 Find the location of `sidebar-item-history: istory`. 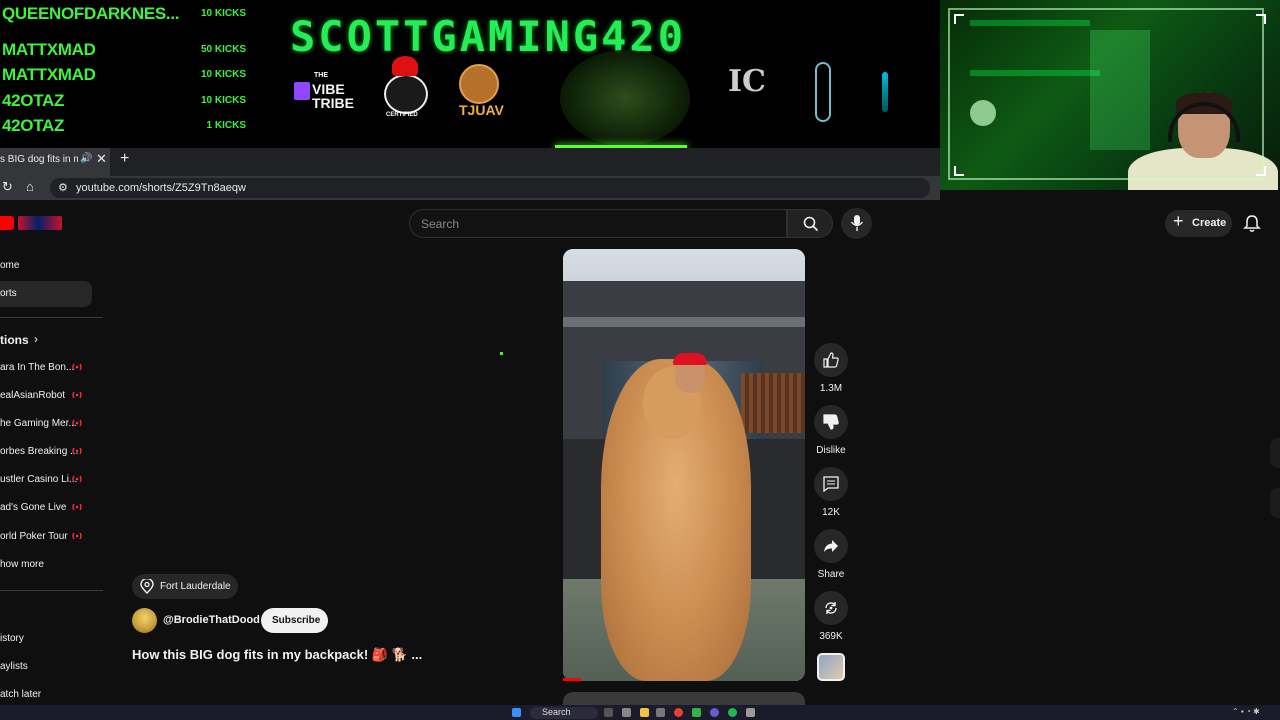

sidebar-item-history: istory is located at coordinates (46, 639).